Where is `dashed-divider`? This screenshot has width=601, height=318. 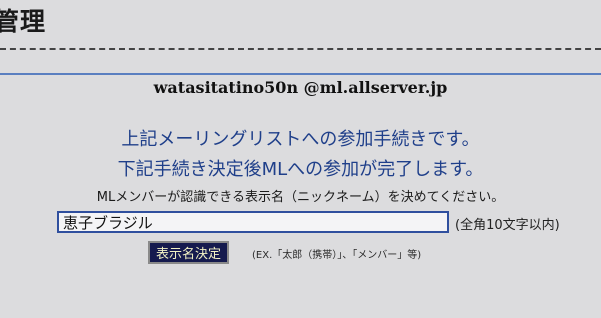
dashed-divider is located at coordinates (300, 49).